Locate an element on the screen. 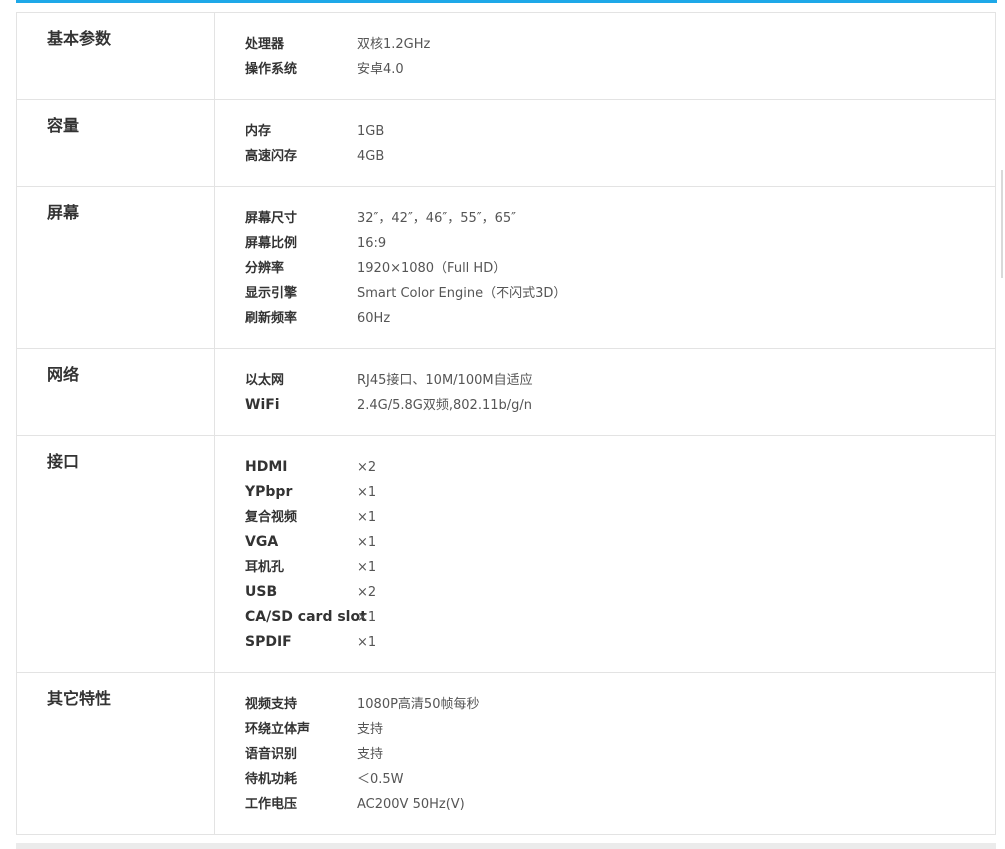 The width and height of the screenshot is (1005, 849). spec-key: 语音识别 is located at coordinates (271, 754).